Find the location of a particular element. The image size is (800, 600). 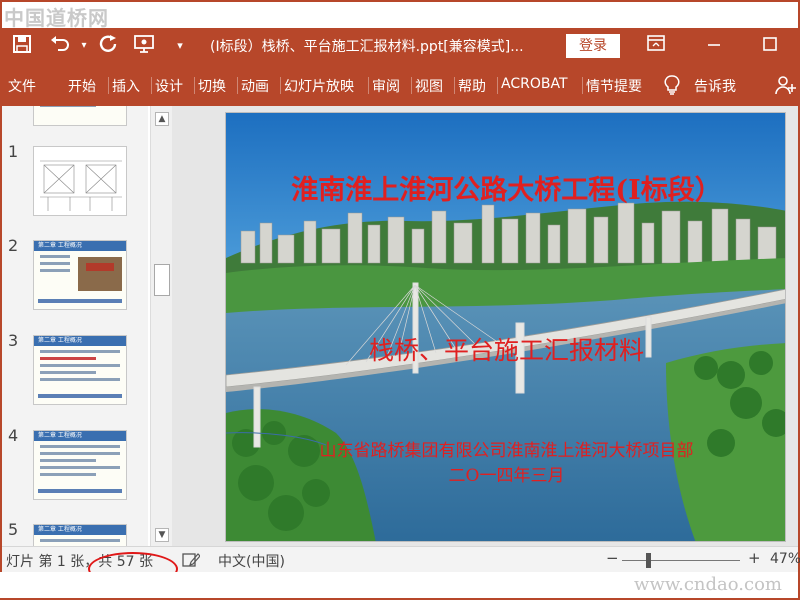

thumbnail-number: 3 is located at coordinates (13, 340).